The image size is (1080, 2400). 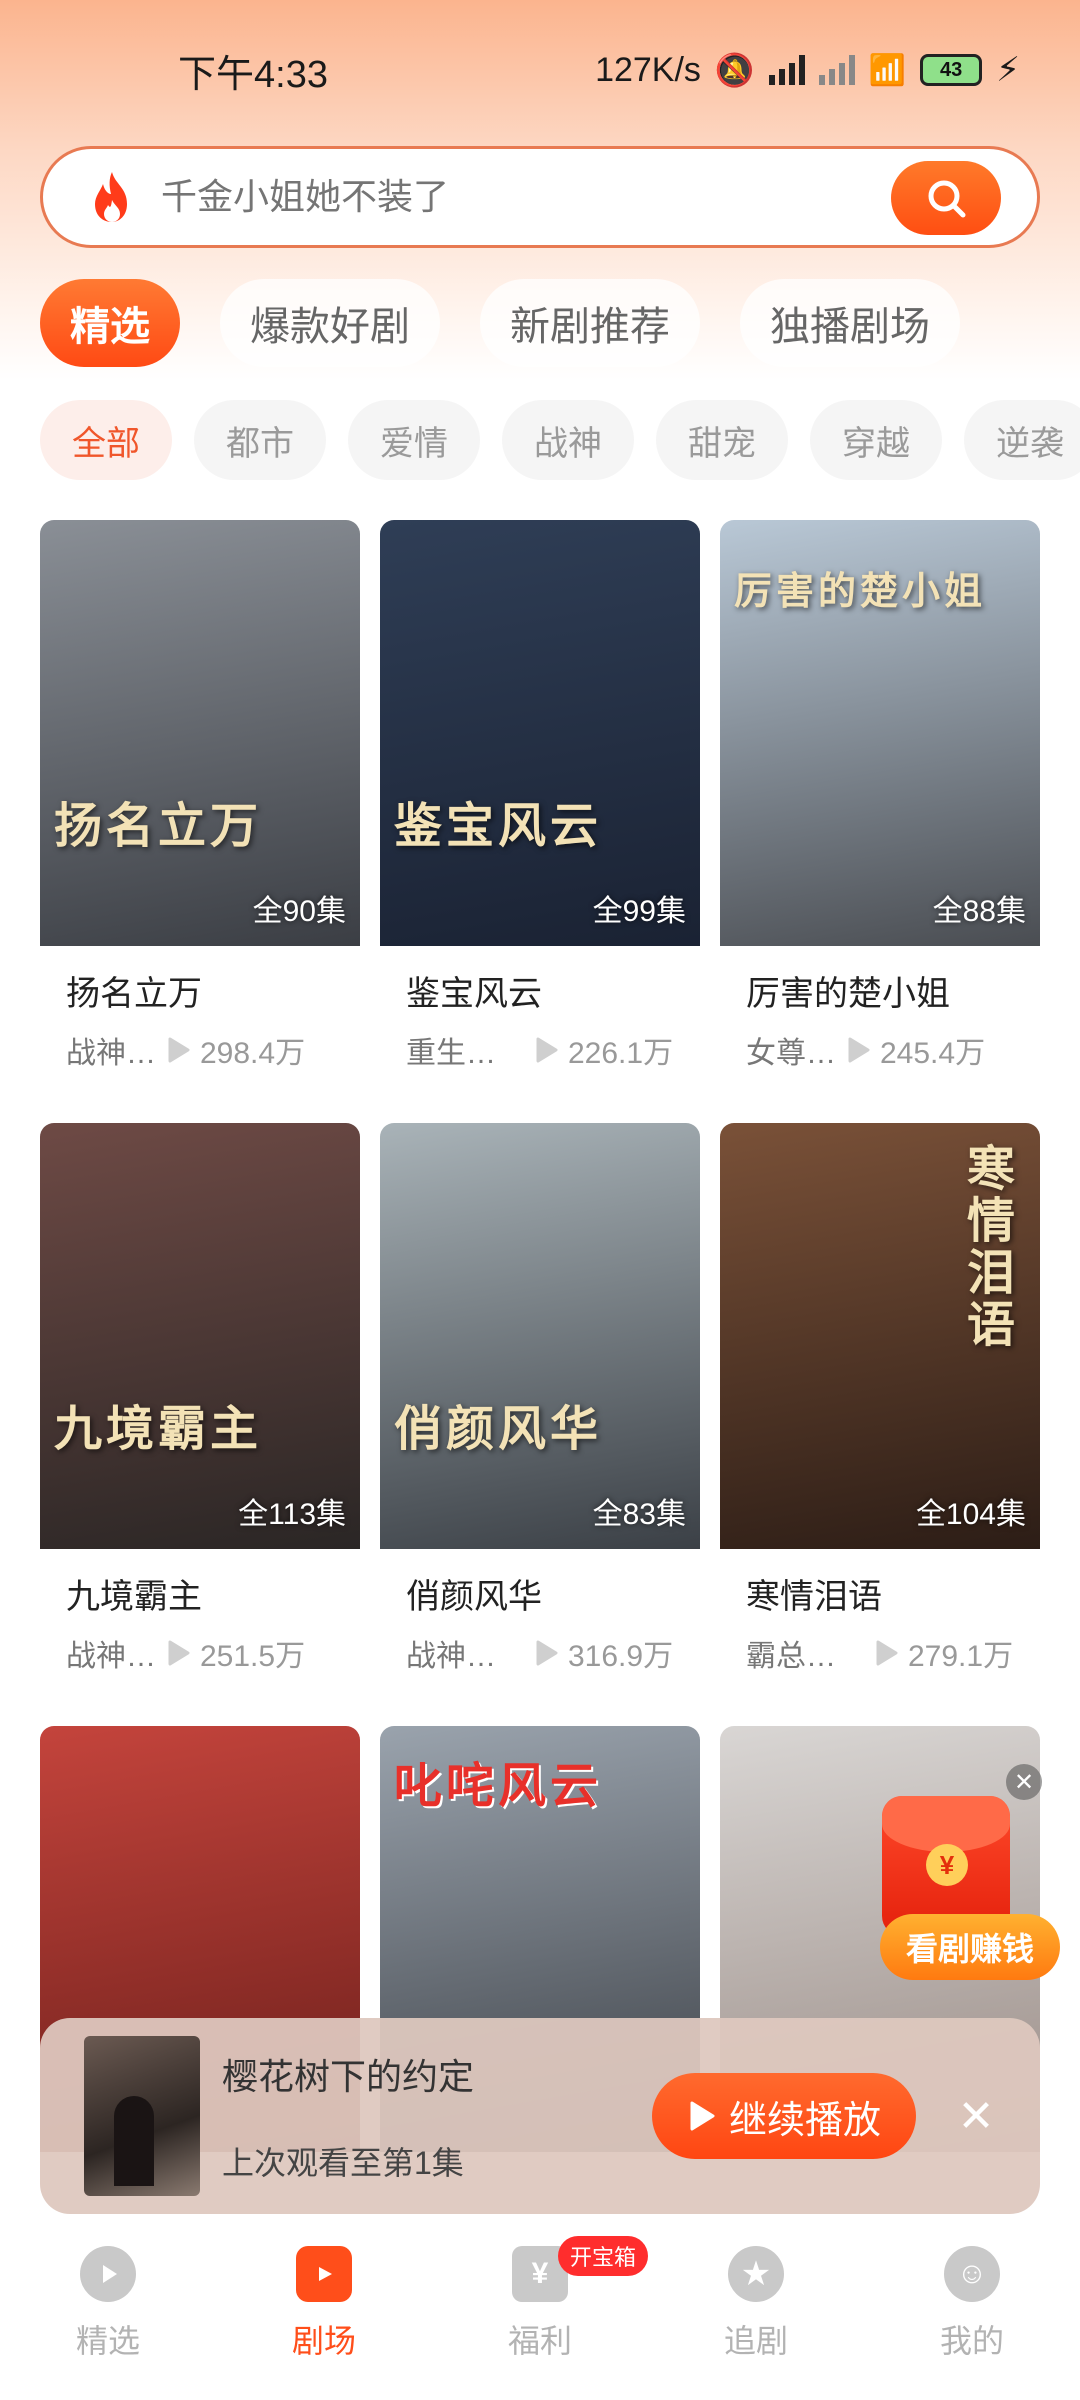 What do you see at coordinates (848, 994) in the screenshot?
I see `drama-title: 厉害的楚小姐` at bounding box center [848, 994].